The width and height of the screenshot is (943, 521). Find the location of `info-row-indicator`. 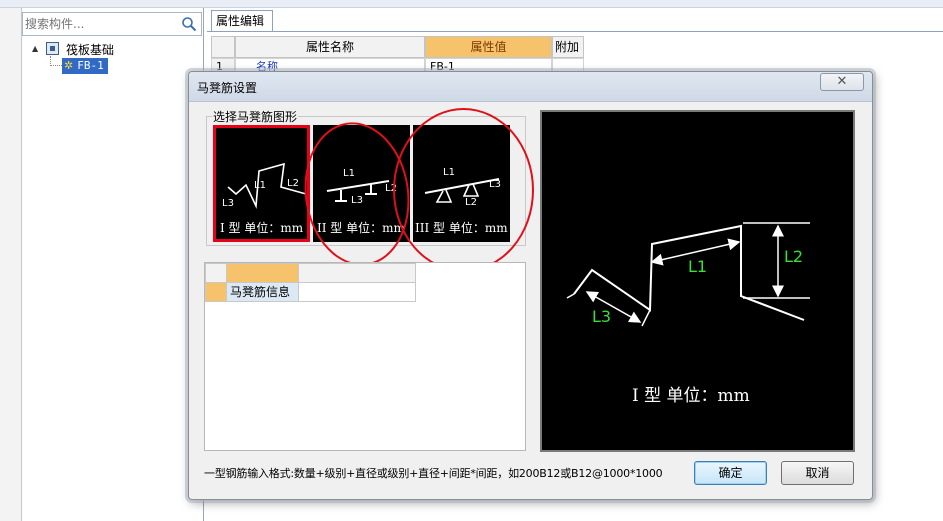

info-row-indicator is located at coordinates (216, 292).